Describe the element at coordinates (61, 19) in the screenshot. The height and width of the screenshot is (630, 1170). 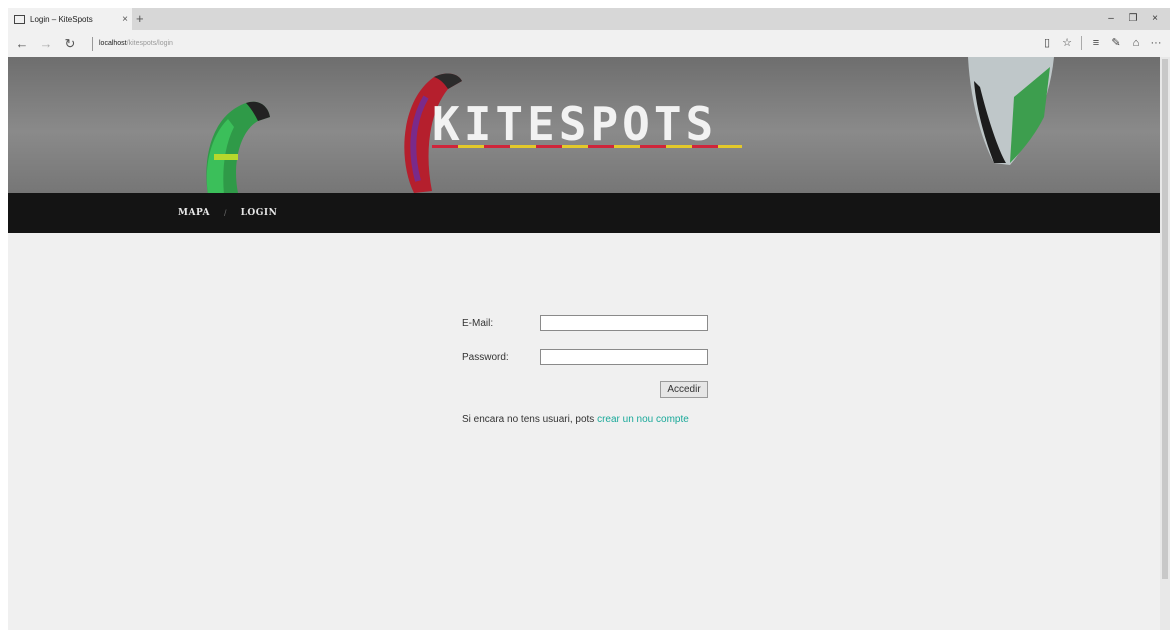
I see `tab-title: Login – KiteSpots` at that location.